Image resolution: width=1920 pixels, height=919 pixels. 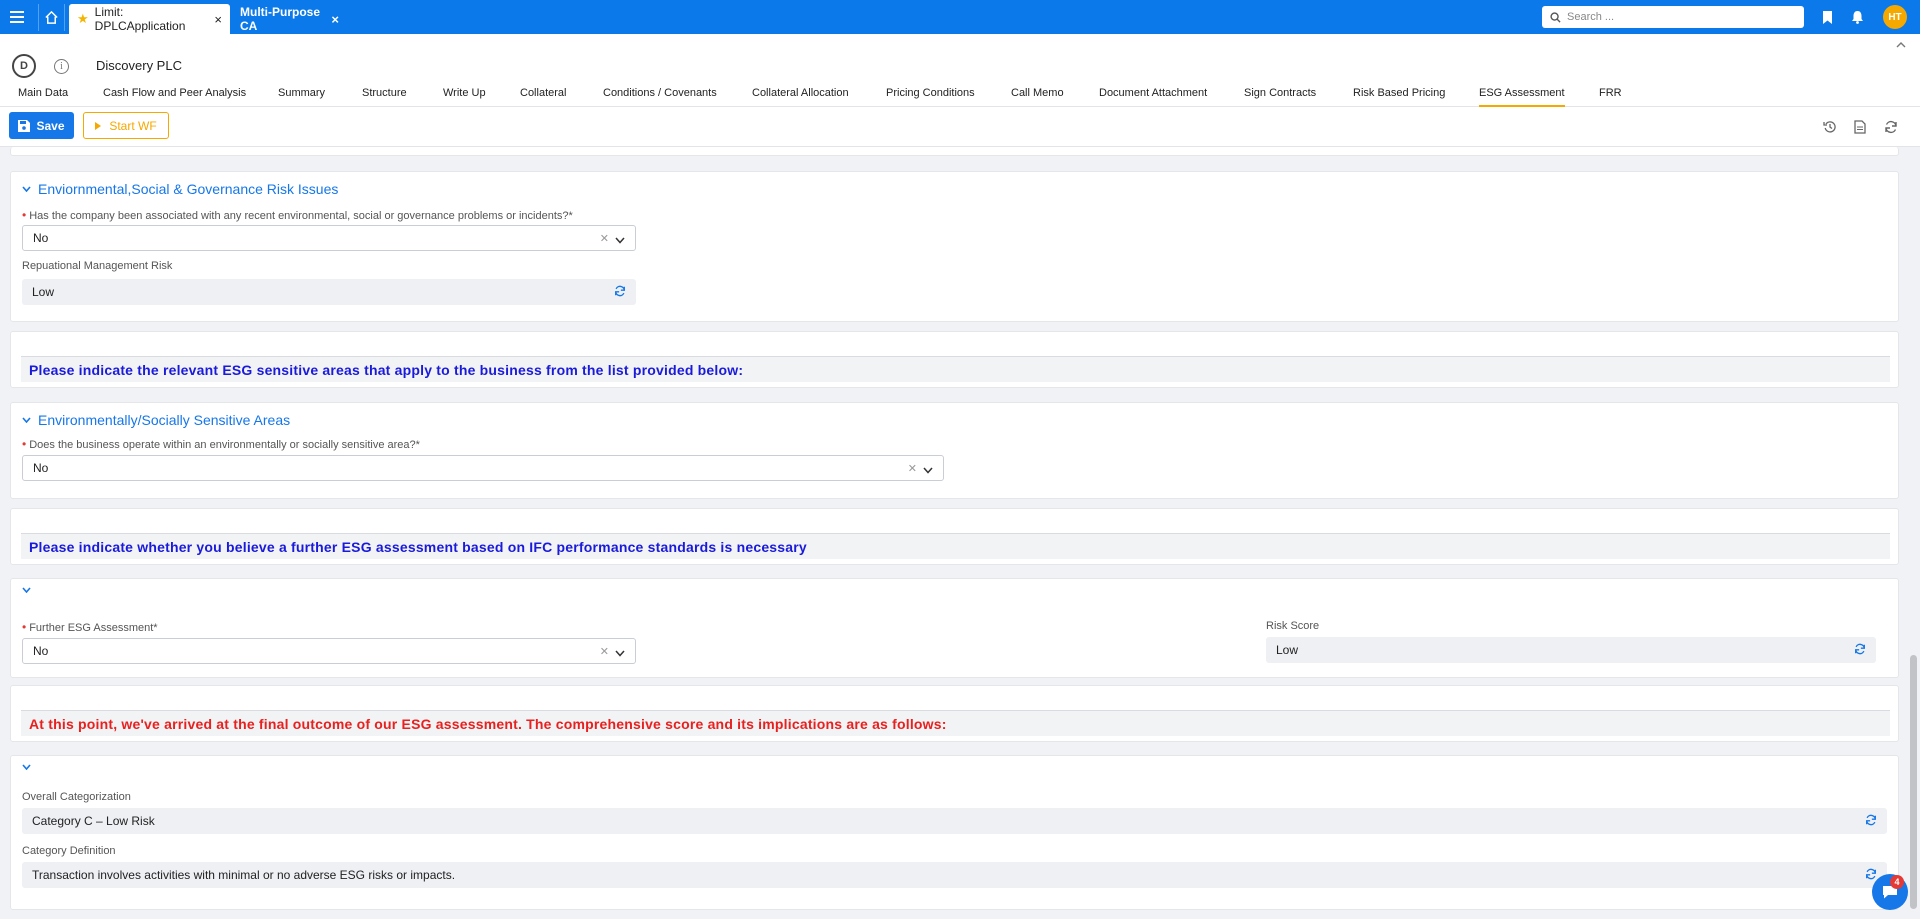 I want to click on start-wf-button: Start WF, so click(x=126, y=125).